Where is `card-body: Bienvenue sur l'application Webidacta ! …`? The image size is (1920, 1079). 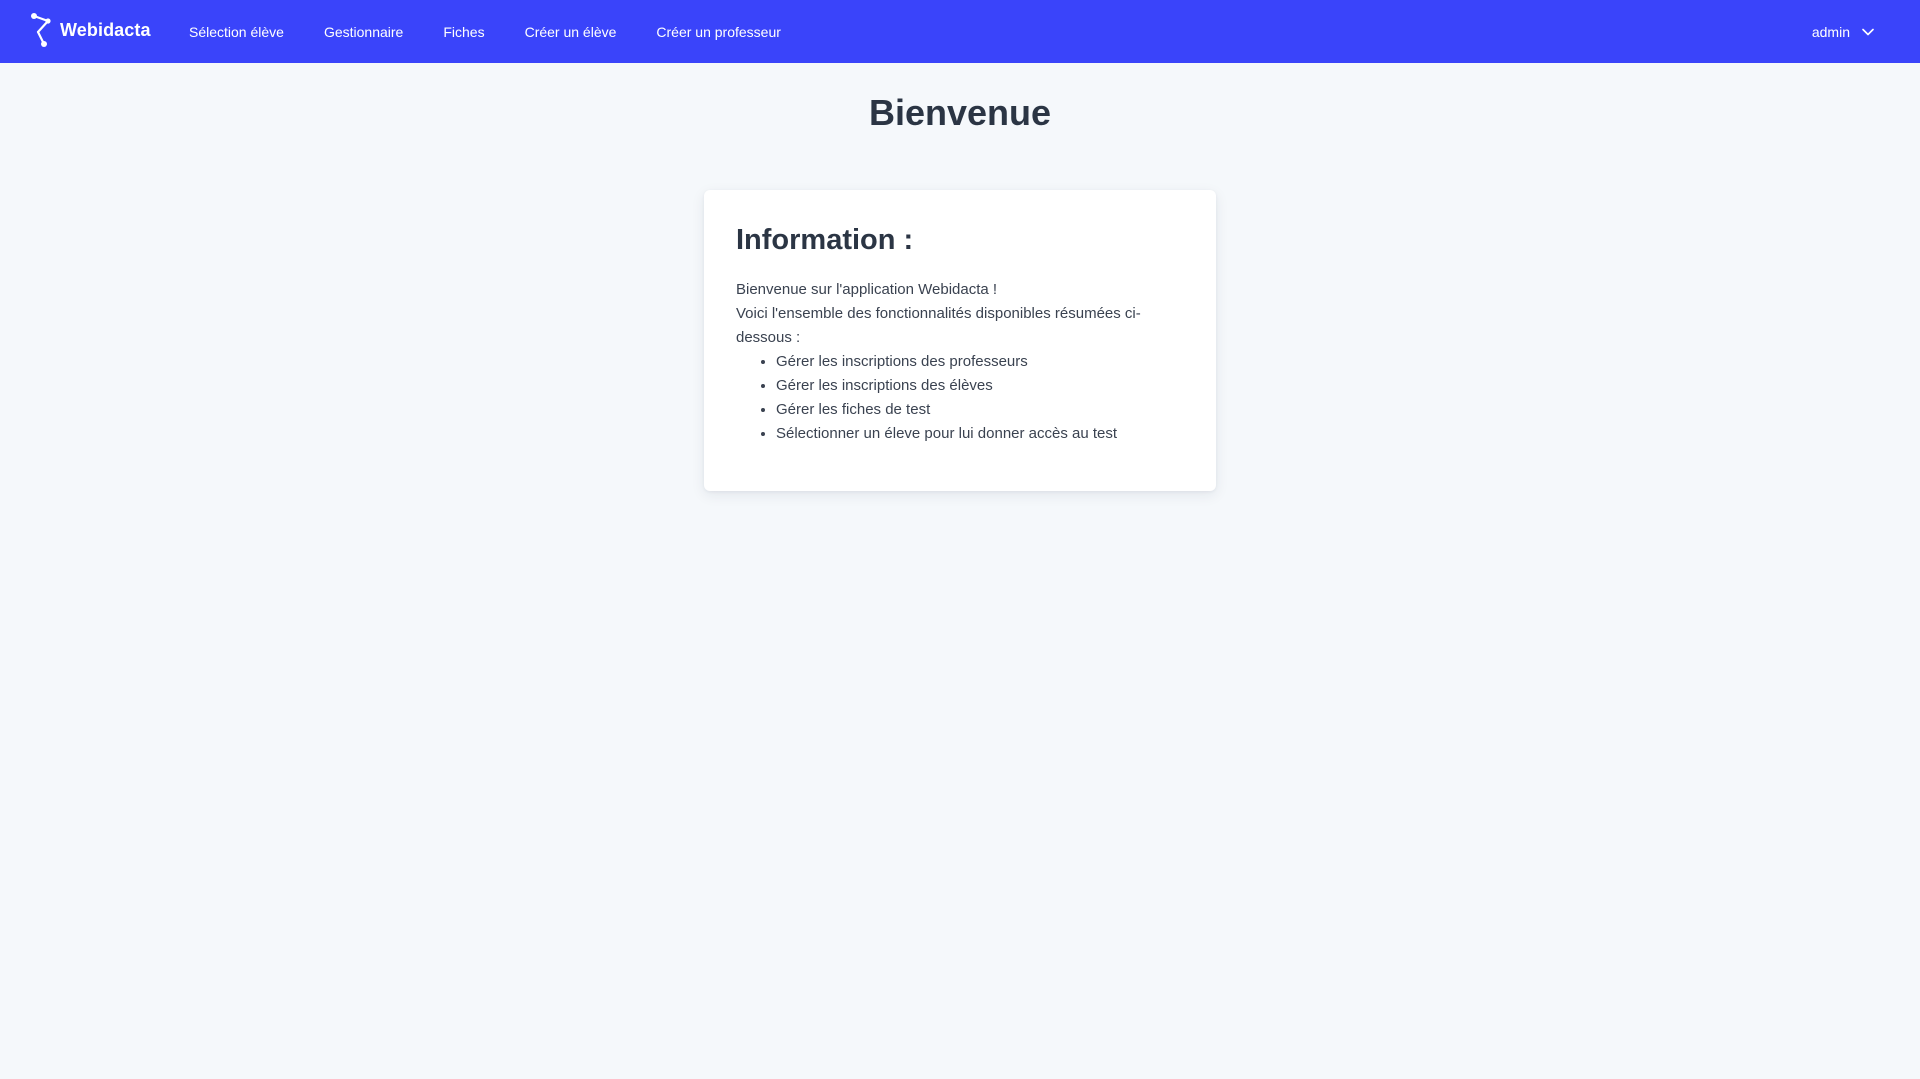 card-body: Bienvenue sur l'application Webidacta ! … is located at coordinates (960, 362).